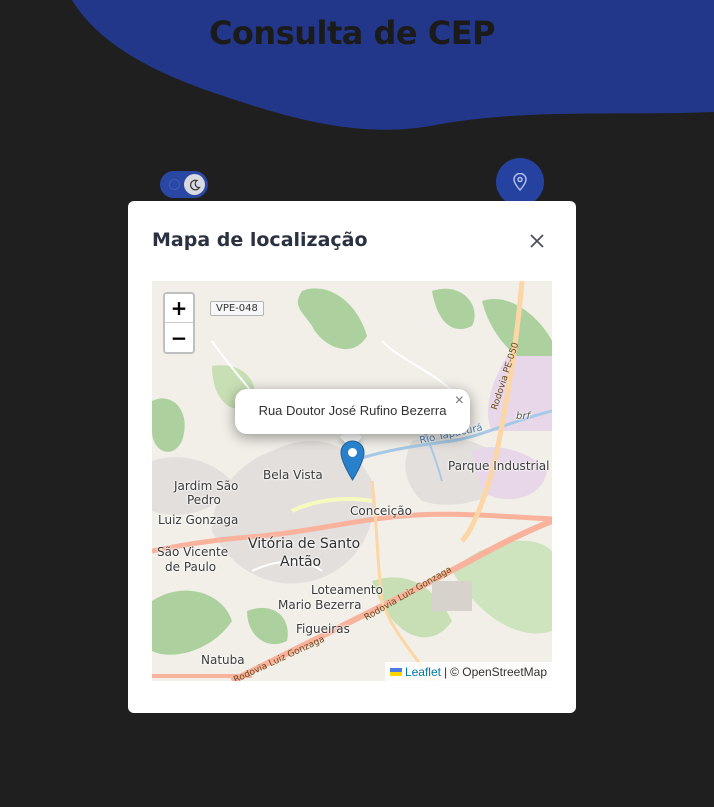 The image size is (714, 807). I want to click on map-attribution: Leaflet | © OpenStreetMap, so click(468, 671).